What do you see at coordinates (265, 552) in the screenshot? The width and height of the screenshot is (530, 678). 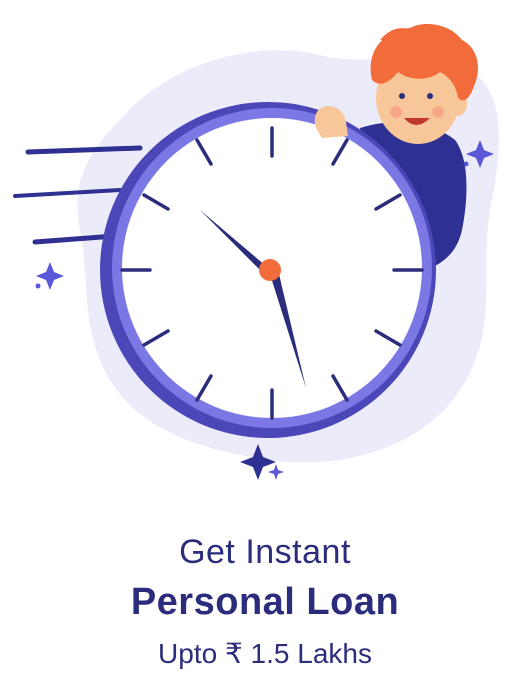 I see `promo-heading-line1: Get Instant` at bounding box center [265, 552].